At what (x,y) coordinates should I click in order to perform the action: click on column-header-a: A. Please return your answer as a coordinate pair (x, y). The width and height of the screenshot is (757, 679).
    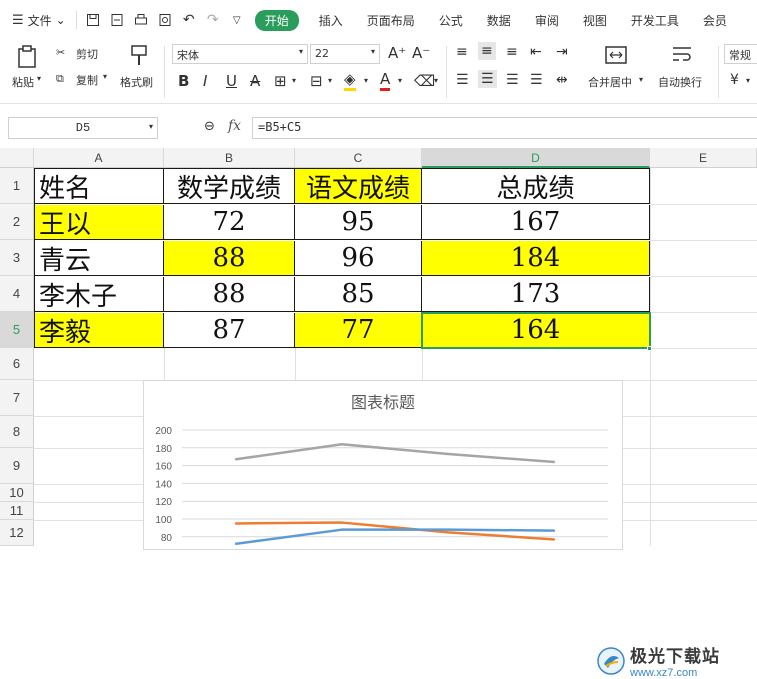
    Looking at the image, I should click on (99, 158).